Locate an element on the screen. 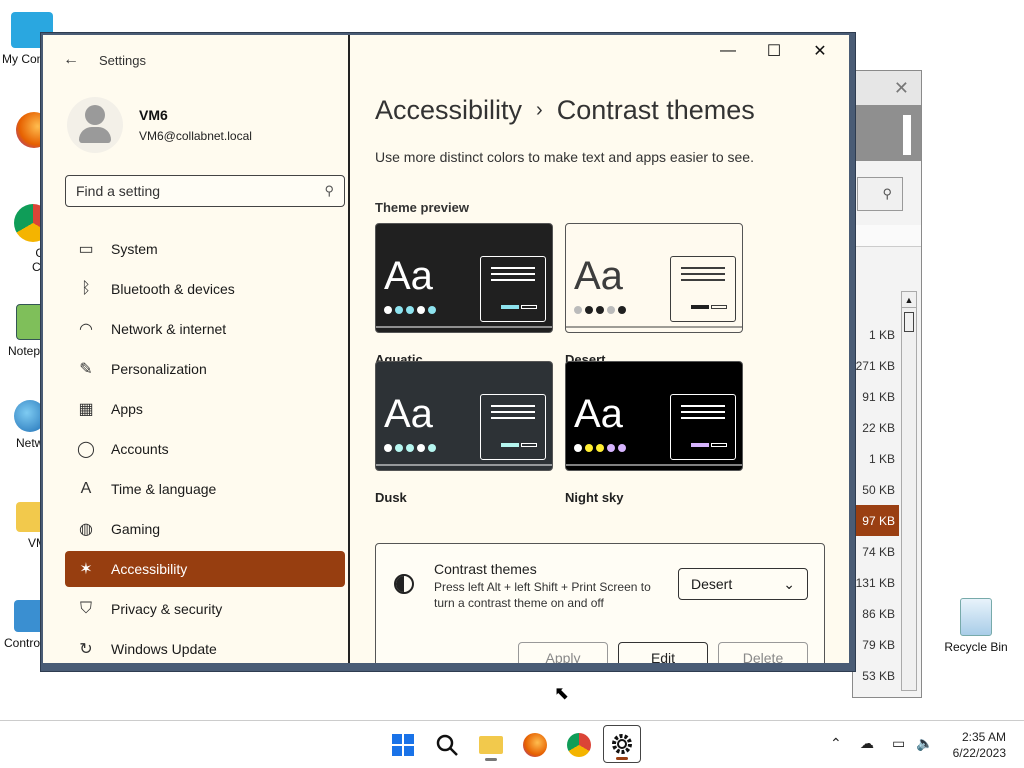 The width and height of the screenshot is (1024, 768). back-arrow-icon: ← is located at coordinates (71, 60).